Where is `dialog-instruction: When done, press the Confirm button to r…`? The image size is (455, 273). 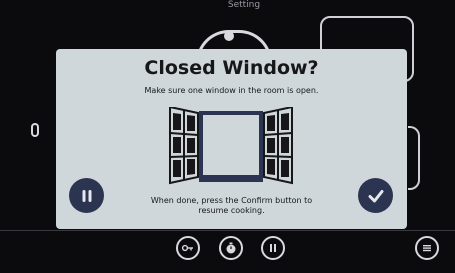
dialog-instruction: When done, press the Confirm button to r… is located at coordinates (231, 205).